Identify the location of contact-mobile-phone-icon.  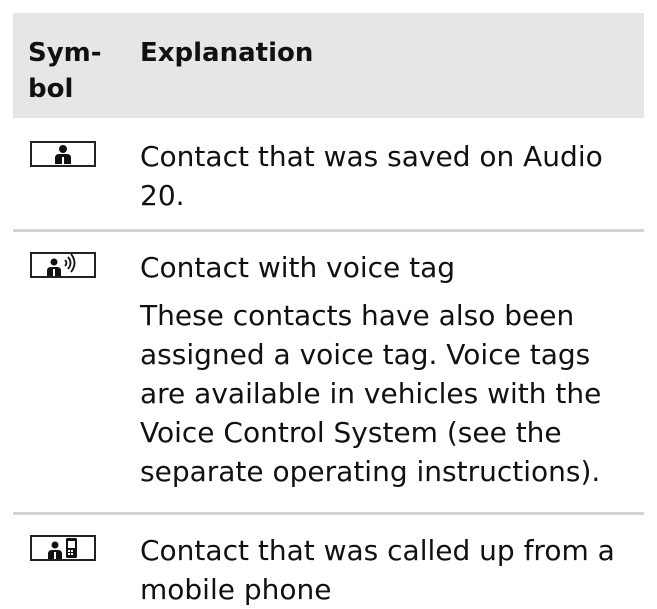
(63, 548).